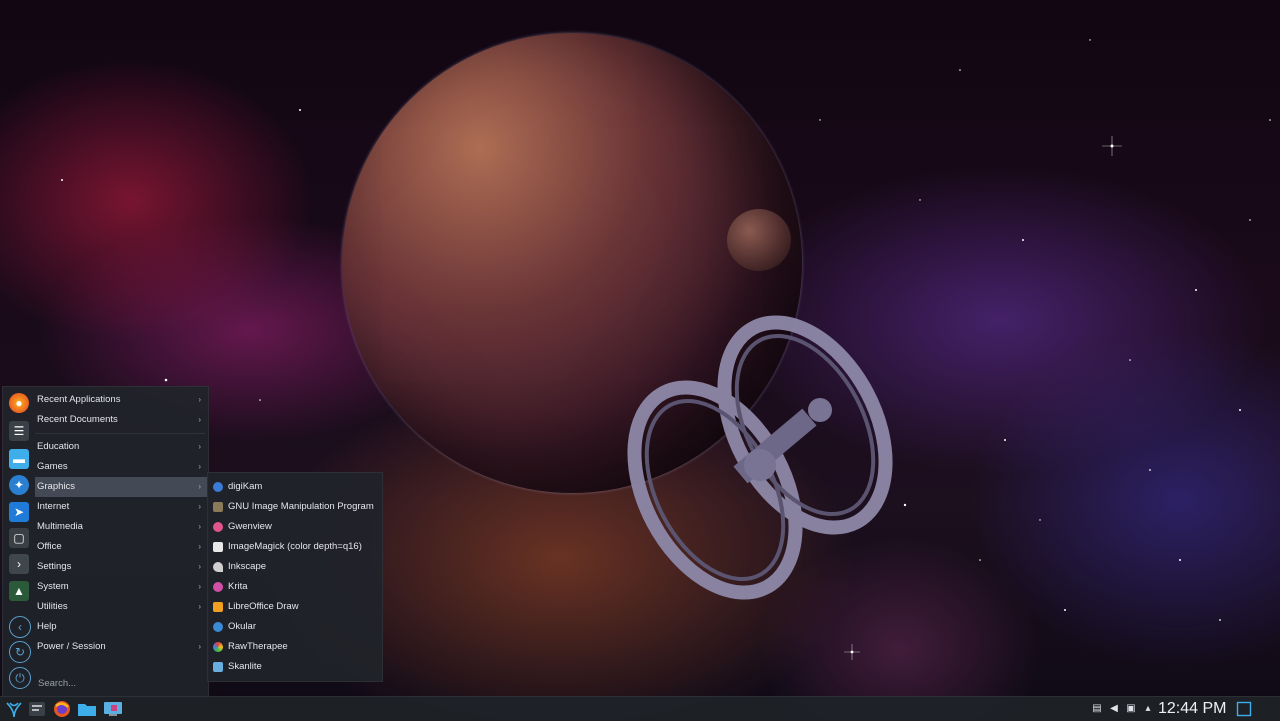 The image size is (1280, 721). Describe the element at coordinates (19, 459) in the screenshot. I see `file-manager-icon: ▬` at that location.